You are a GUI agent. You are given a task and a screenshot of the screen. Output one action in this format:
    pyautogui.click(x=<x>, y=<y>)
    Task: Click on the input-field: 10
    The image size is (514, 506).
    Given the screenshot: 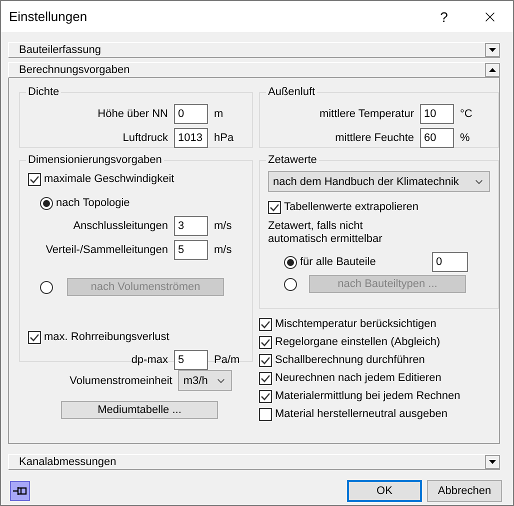 What is the action you would take?
    pyautogui.click(x=437, y=114)
    